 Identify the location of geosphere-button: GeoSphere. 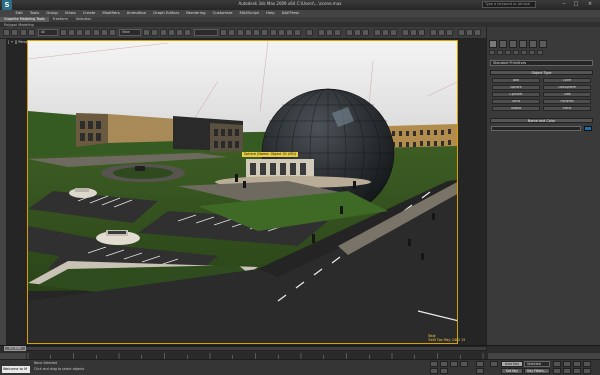
(567, 87).